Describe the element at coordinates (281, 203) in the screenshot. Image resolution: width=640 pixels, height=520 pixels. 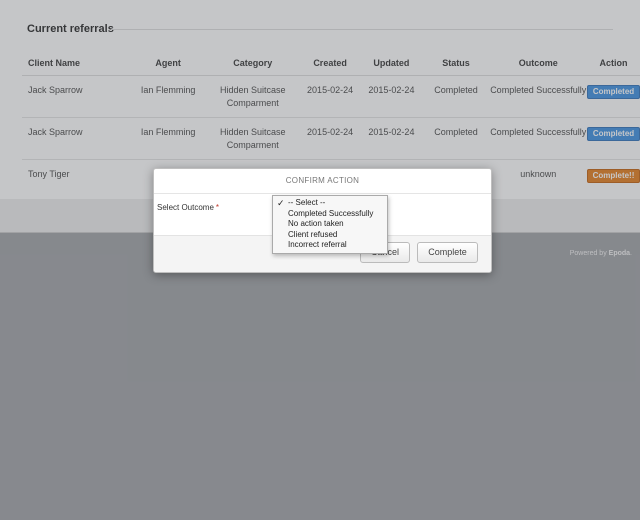
I see `check-icon: ✓` at that location.